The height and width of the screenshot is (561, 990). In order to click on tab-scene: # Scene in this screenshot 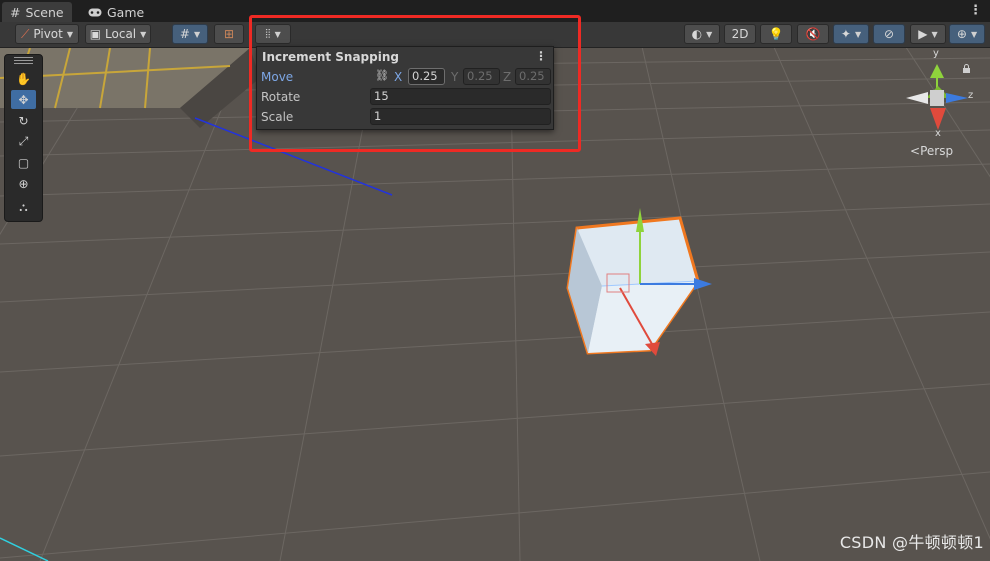, I will do `click(37, 12)`.